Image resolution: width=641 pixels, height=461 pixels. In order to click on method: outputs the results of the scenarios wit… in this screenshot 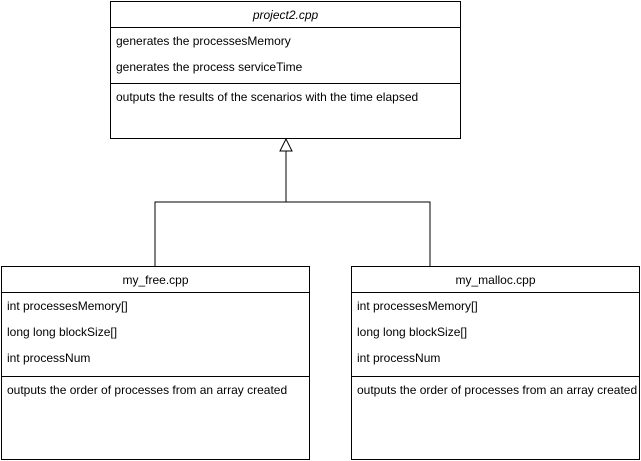, I will do `click(267, 97)`.